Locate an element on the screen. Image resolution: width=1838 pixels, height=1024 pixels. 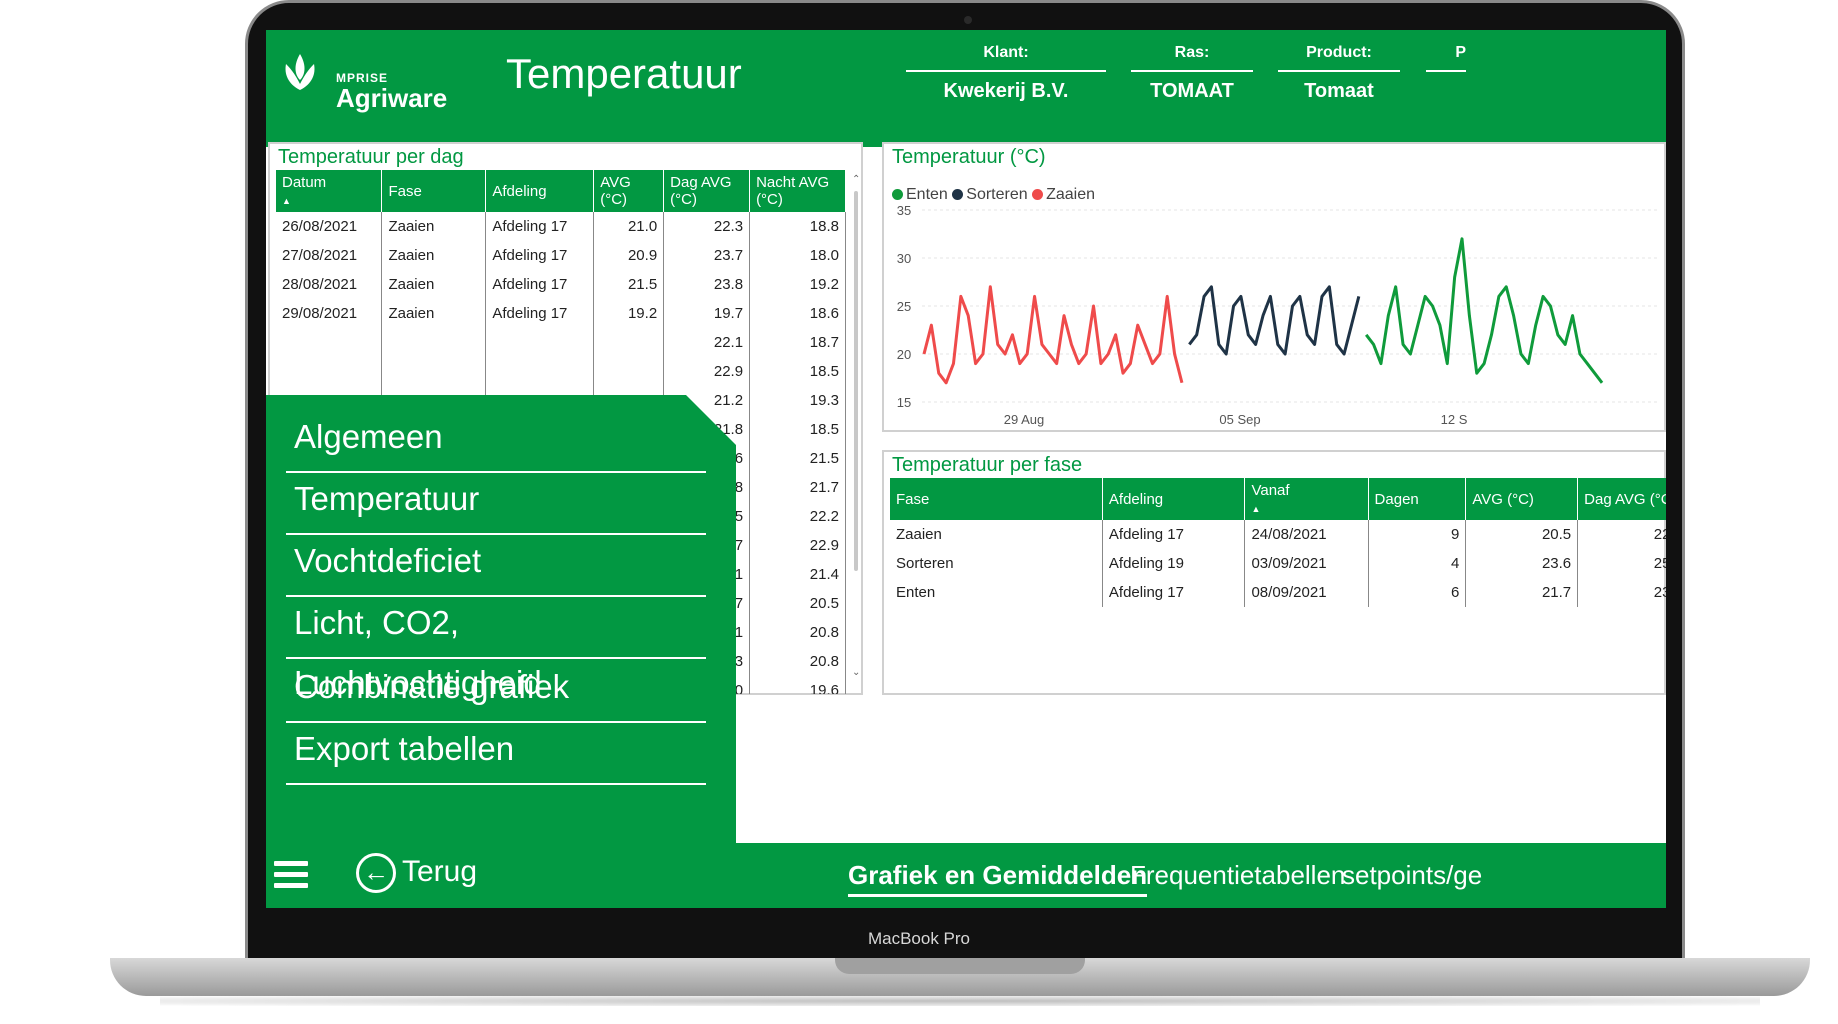
hamburger-menu-icon is located at coordinates (291, 876).